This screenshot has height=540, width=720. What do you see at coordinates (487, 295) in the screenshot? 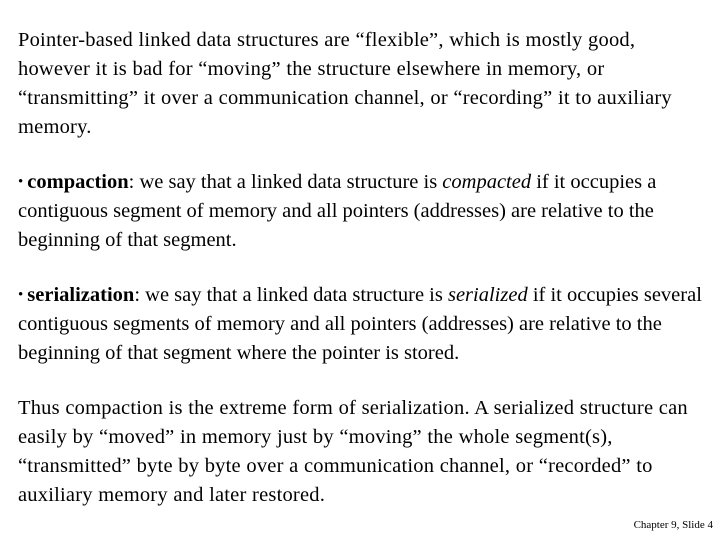
I see `emphasis-serialized: serialized` at bounding box center [487, 295].